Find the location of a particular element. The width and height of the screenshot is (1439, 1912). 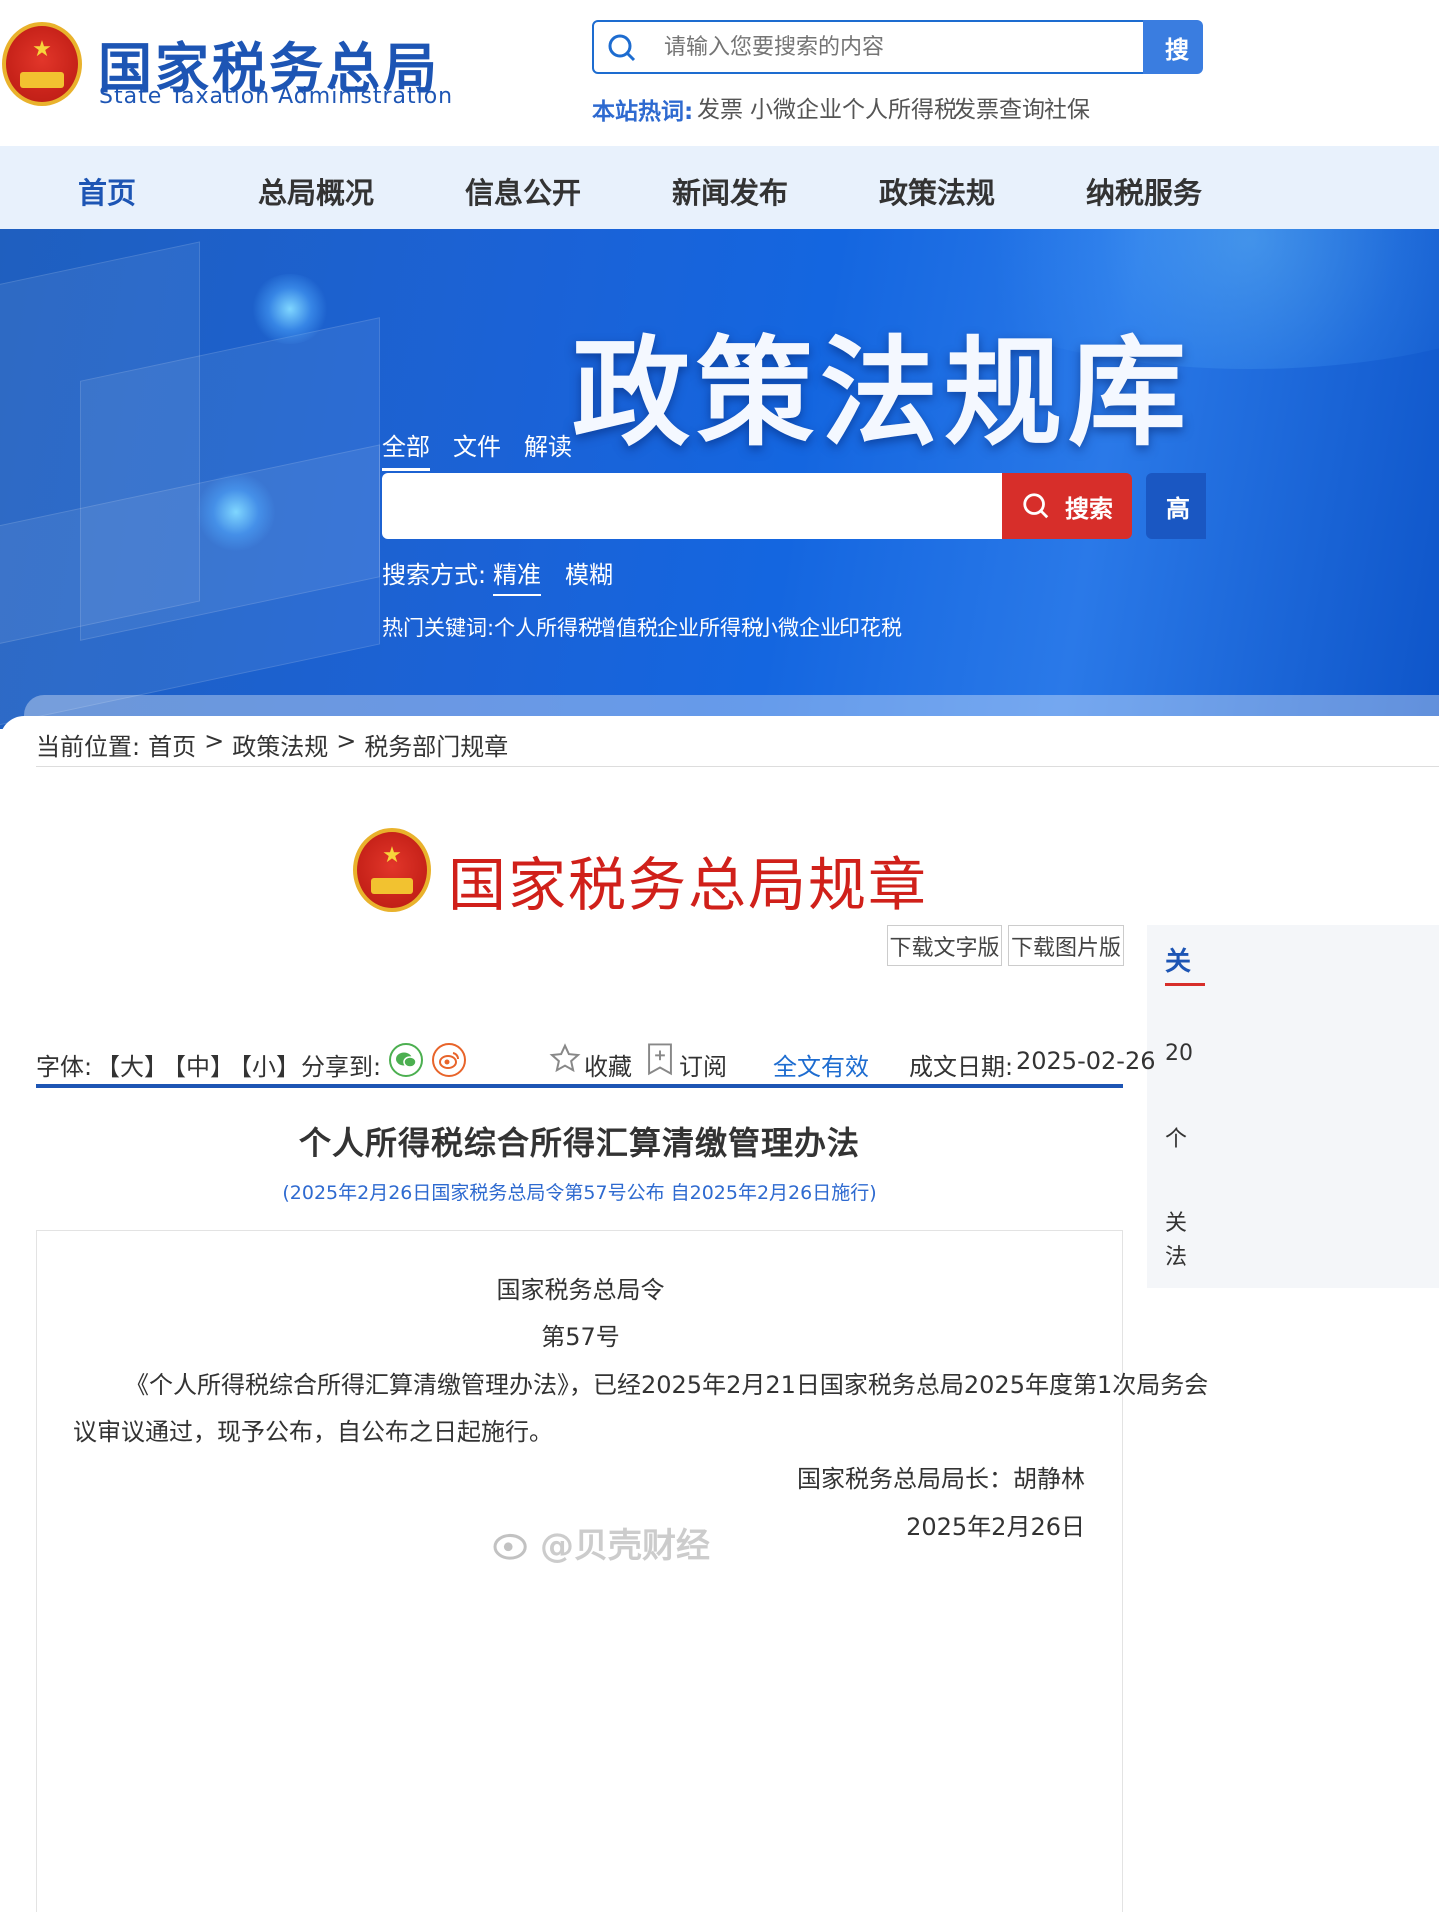

advanced-search-label: 高 is located at coordinates (1178, 508).